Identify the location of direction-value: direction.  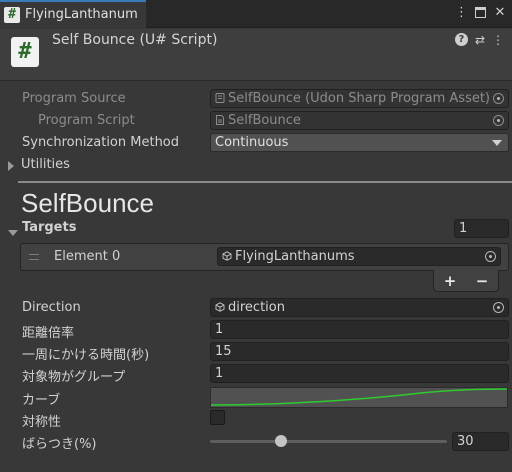
(256, 307).